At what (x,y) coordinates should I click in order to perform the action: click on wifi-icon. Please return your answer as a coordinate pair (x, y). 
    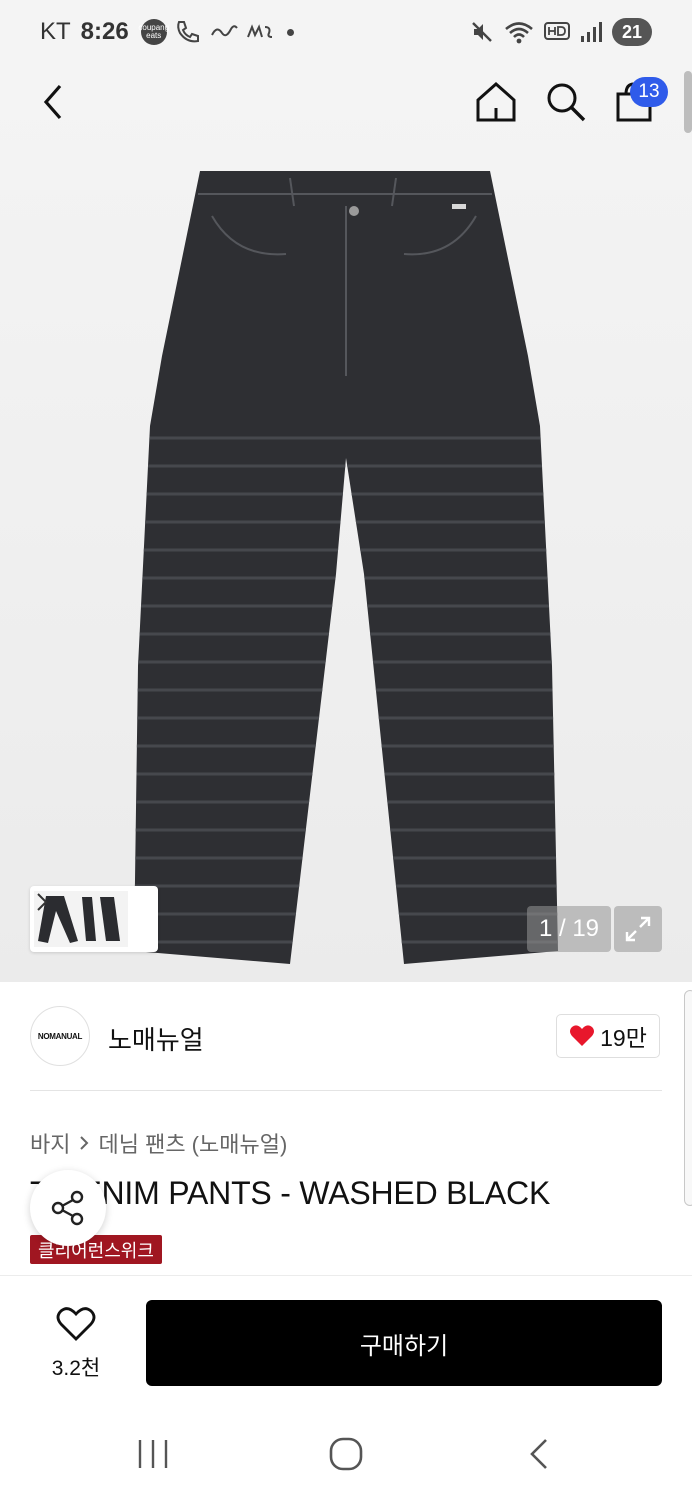
    Looking at the image, I should click on (519, 33).